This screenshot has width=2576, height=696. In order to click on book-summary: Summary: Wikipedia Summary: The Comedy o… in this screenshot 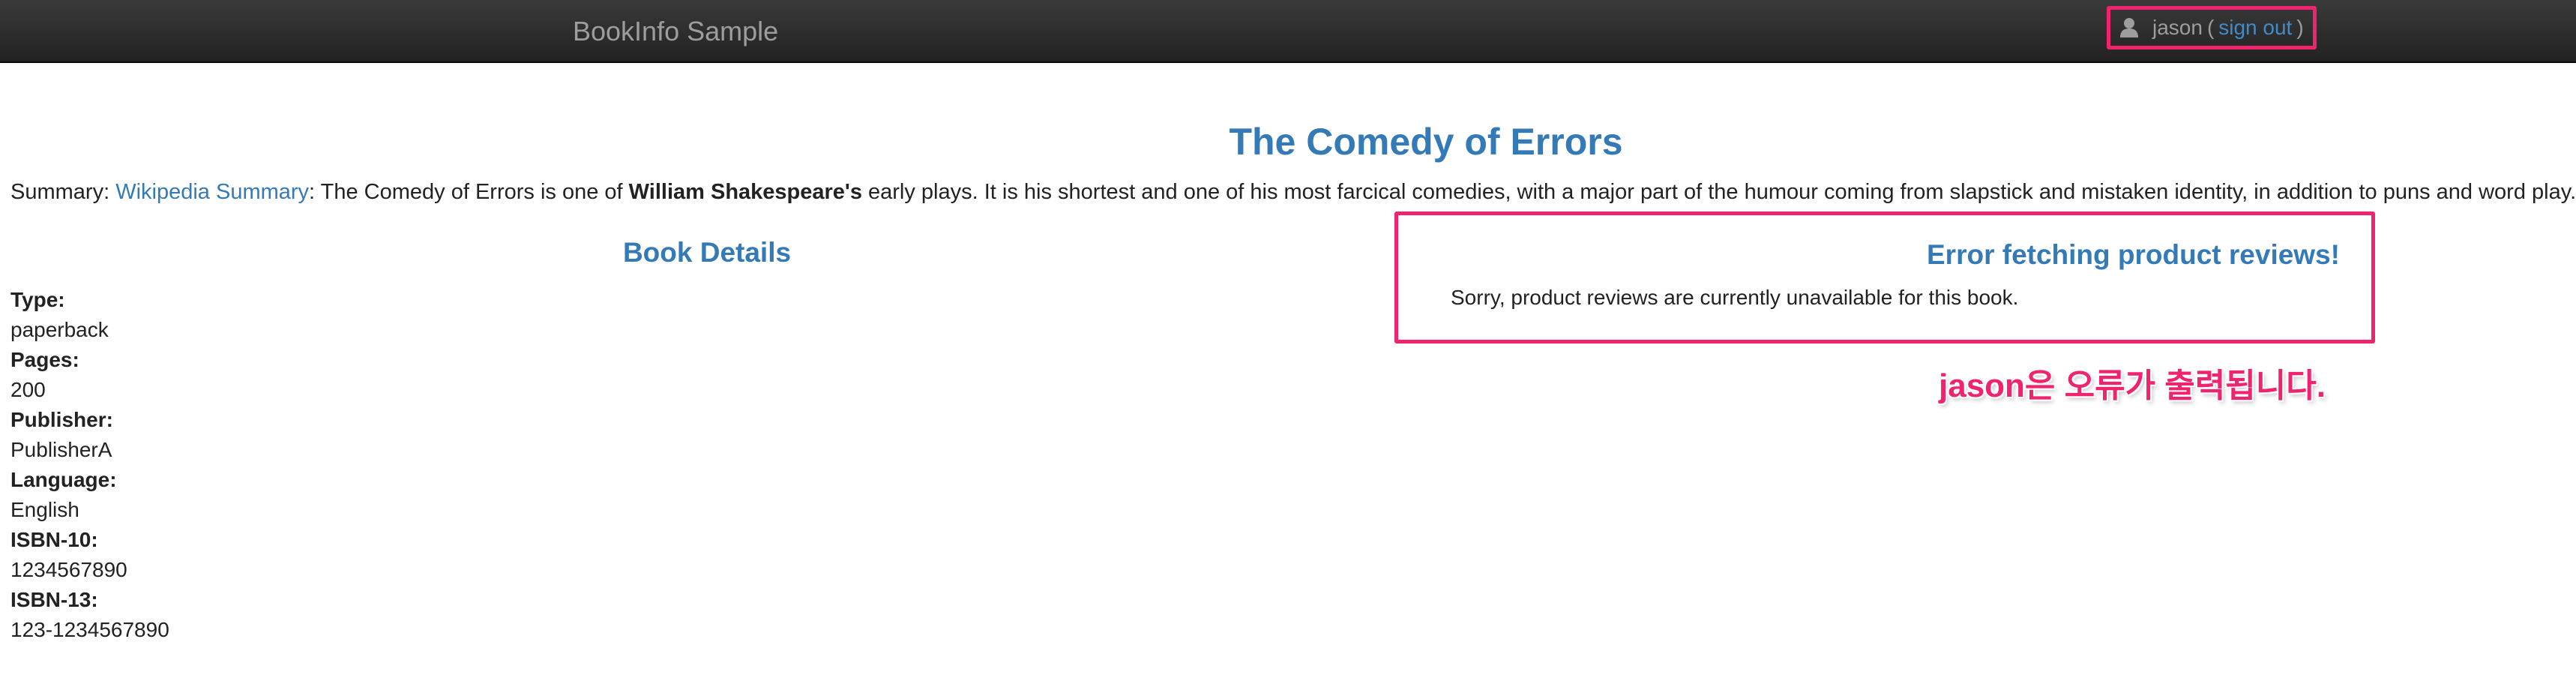, I will do `click(1293, 192)`.